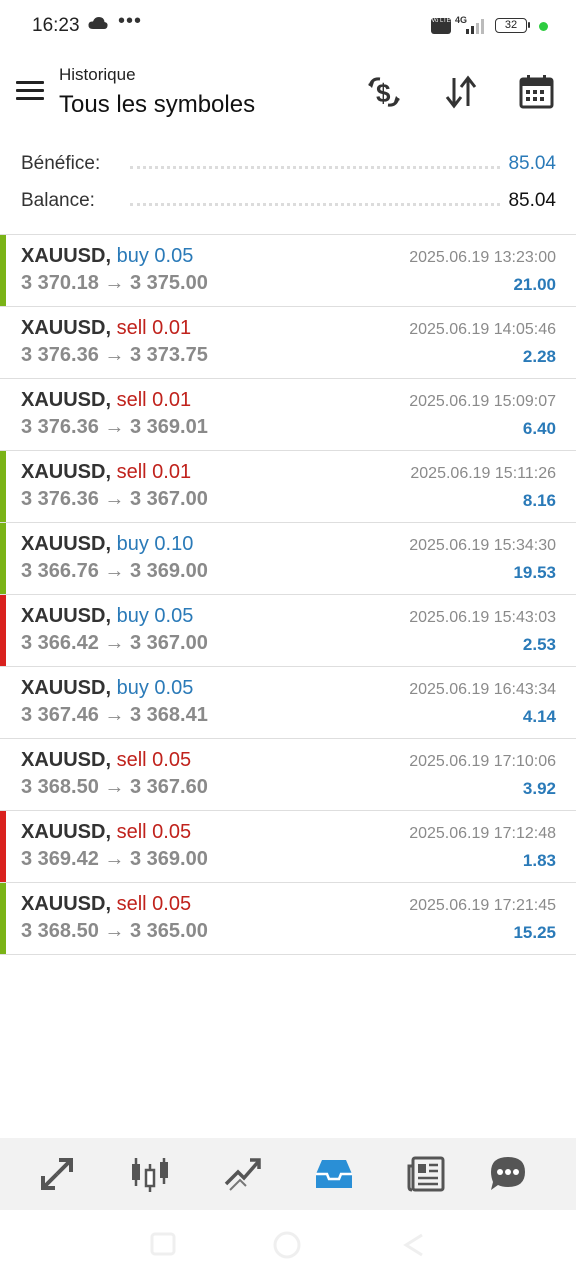  I want to click on profit-label: Bénéfice:, so click(63, 164).